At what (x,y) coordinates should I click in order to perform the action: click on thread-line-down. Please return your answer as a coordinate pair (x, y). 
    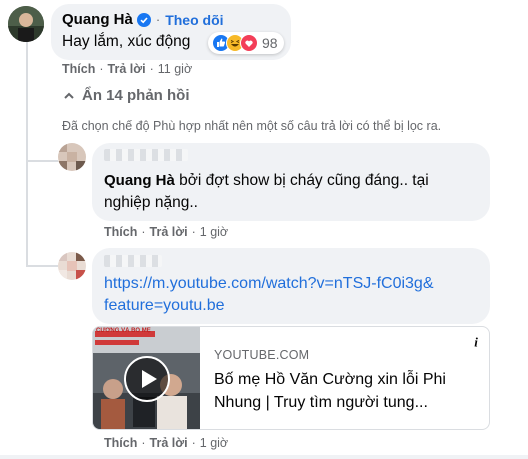
    Looking at the image, I should click on (27, 212).